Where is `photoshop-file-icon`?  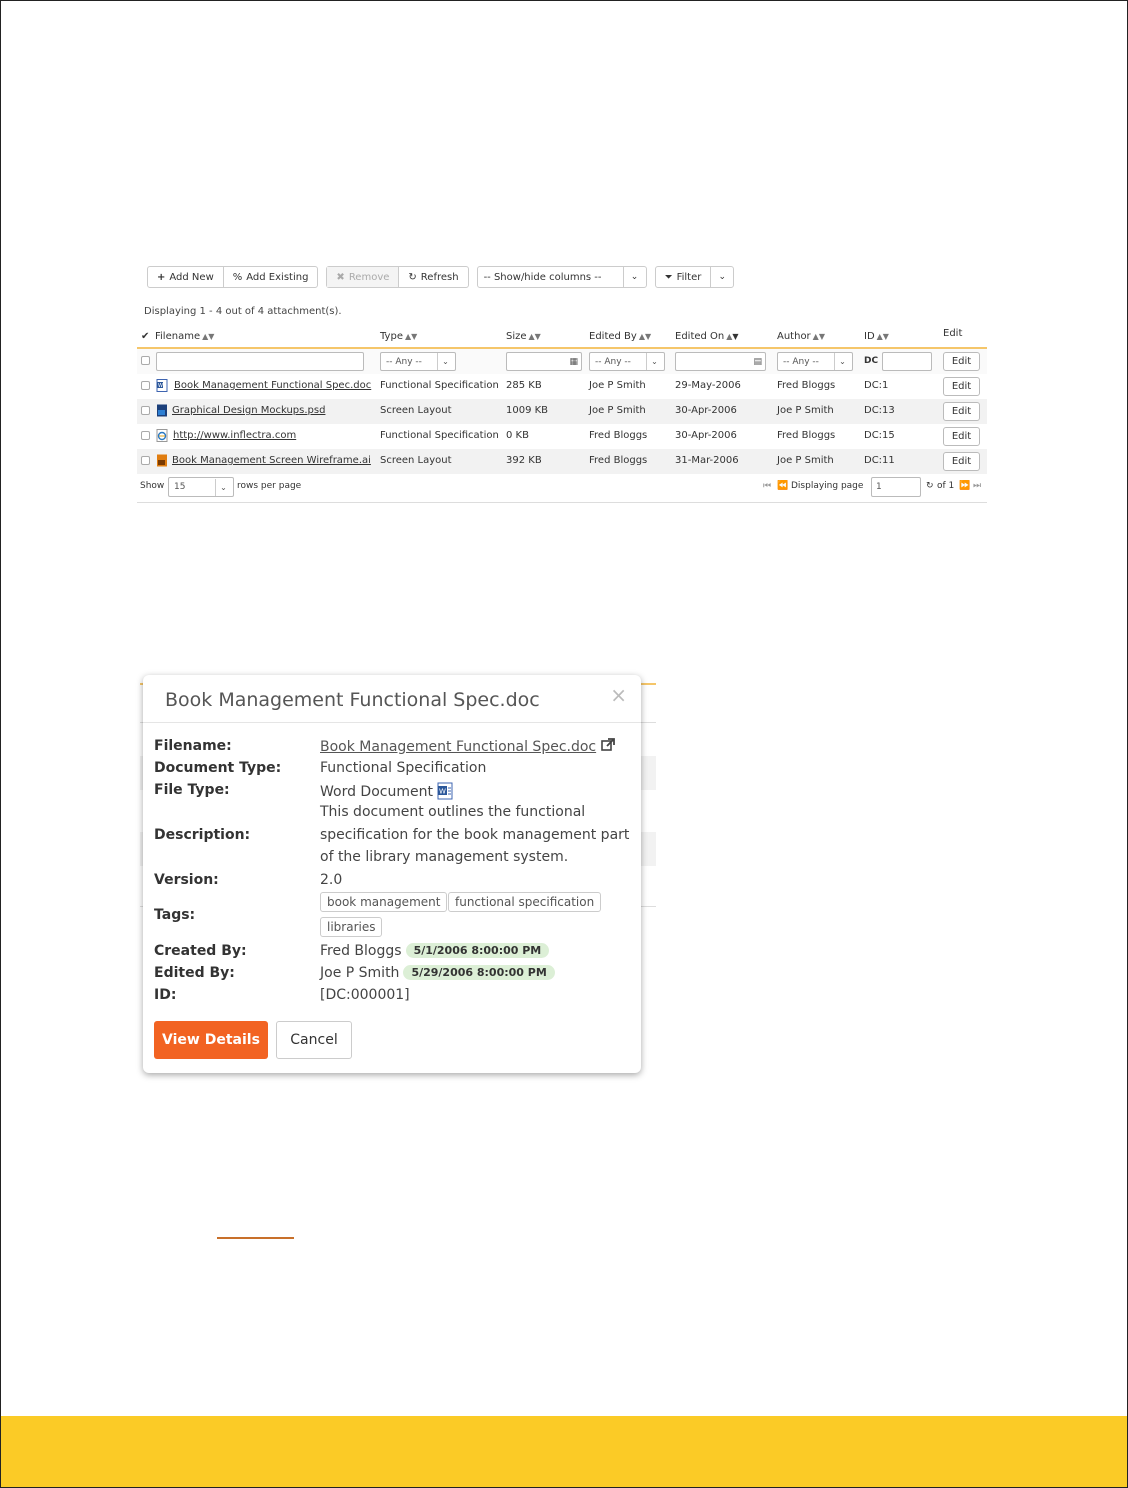
photoshop-file-icon is located at coordinates (162, 410).